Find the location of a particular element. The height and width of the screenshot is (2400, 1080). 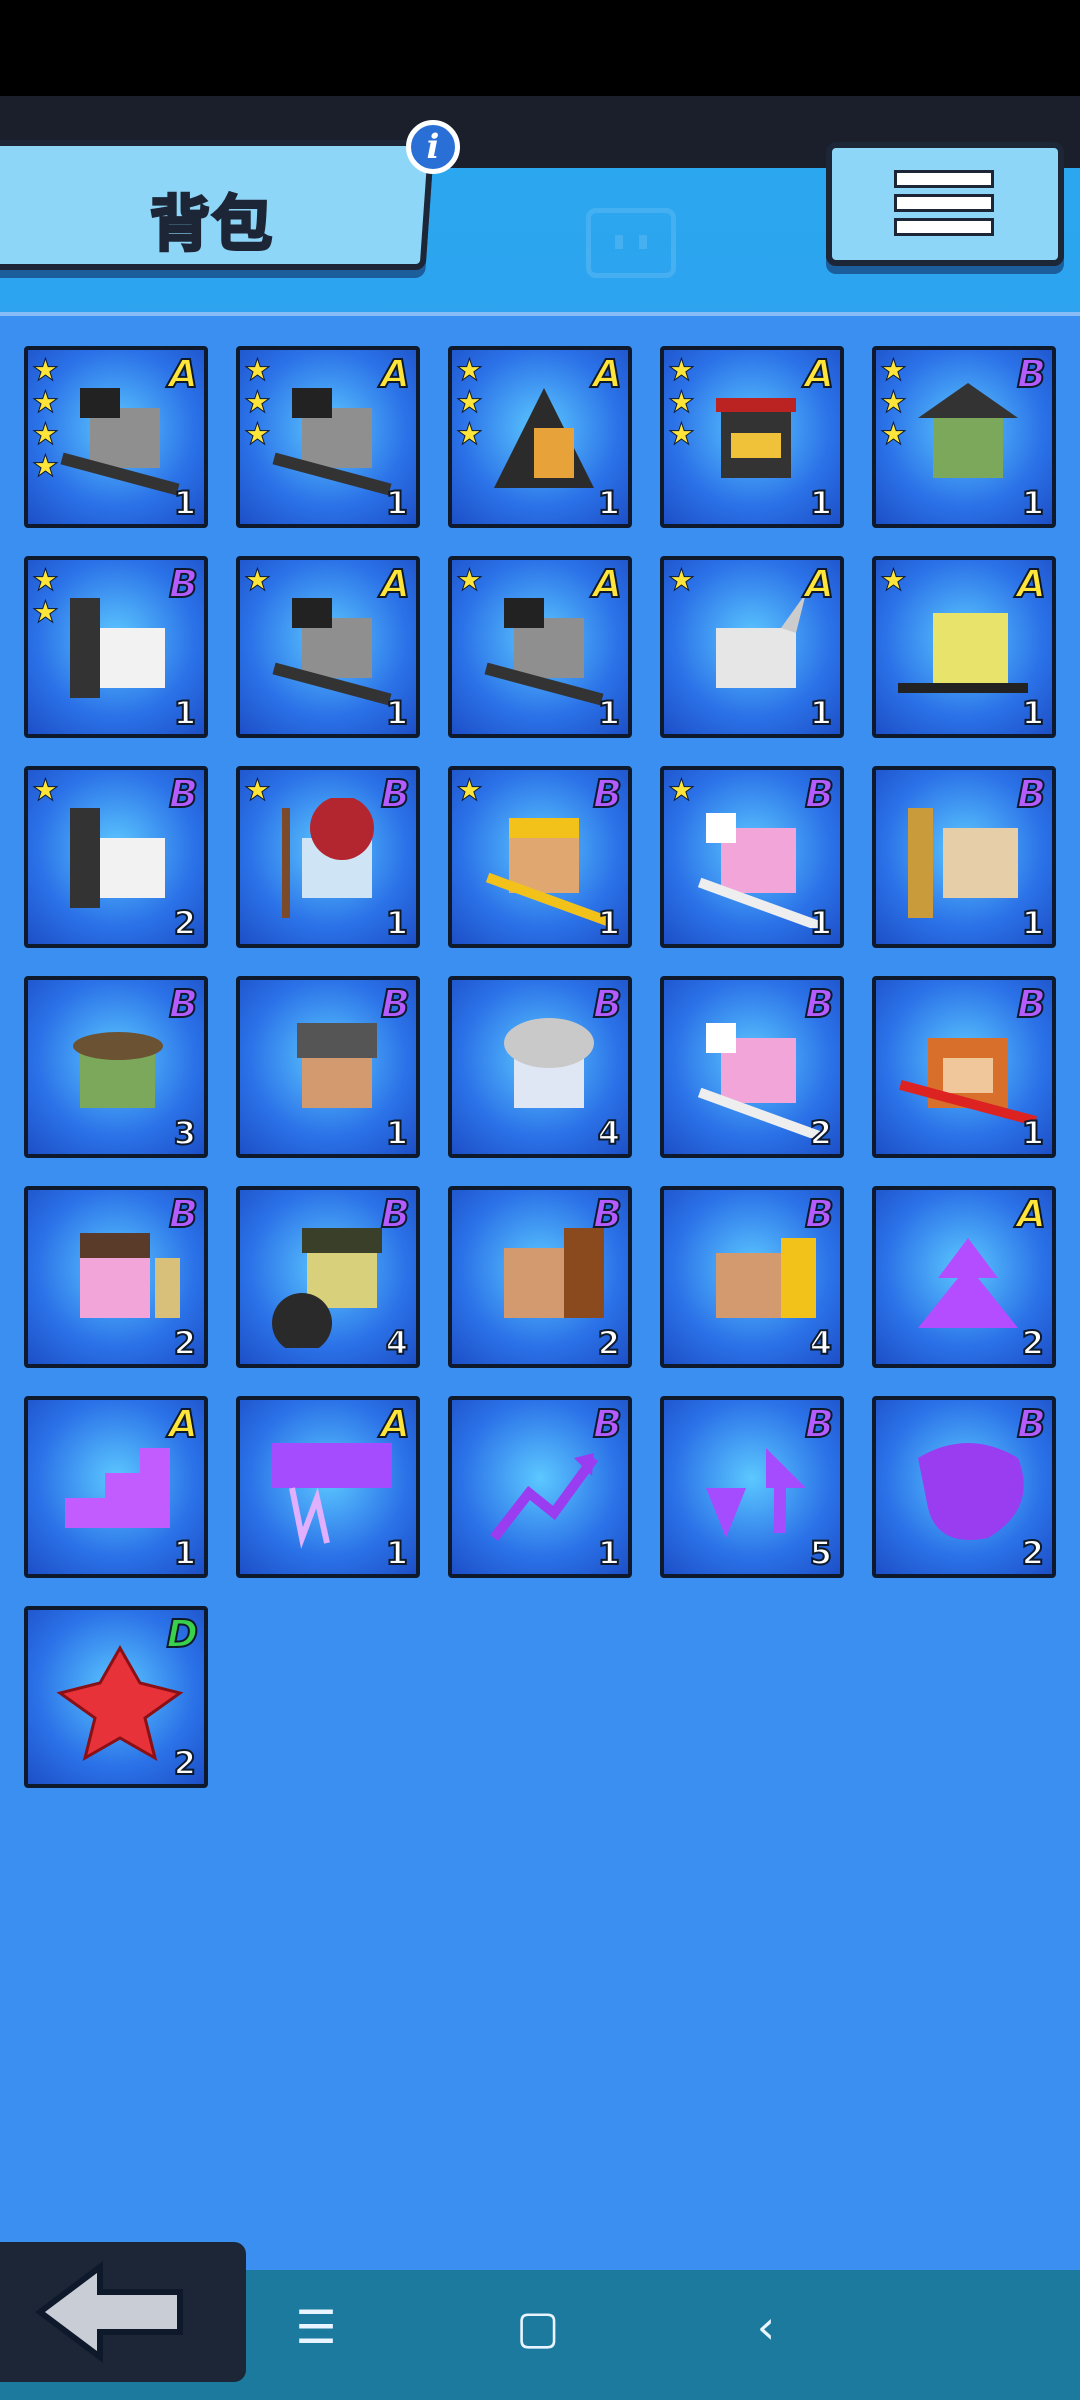

purple-dragon-icon is located at coordinates (971, 1491).